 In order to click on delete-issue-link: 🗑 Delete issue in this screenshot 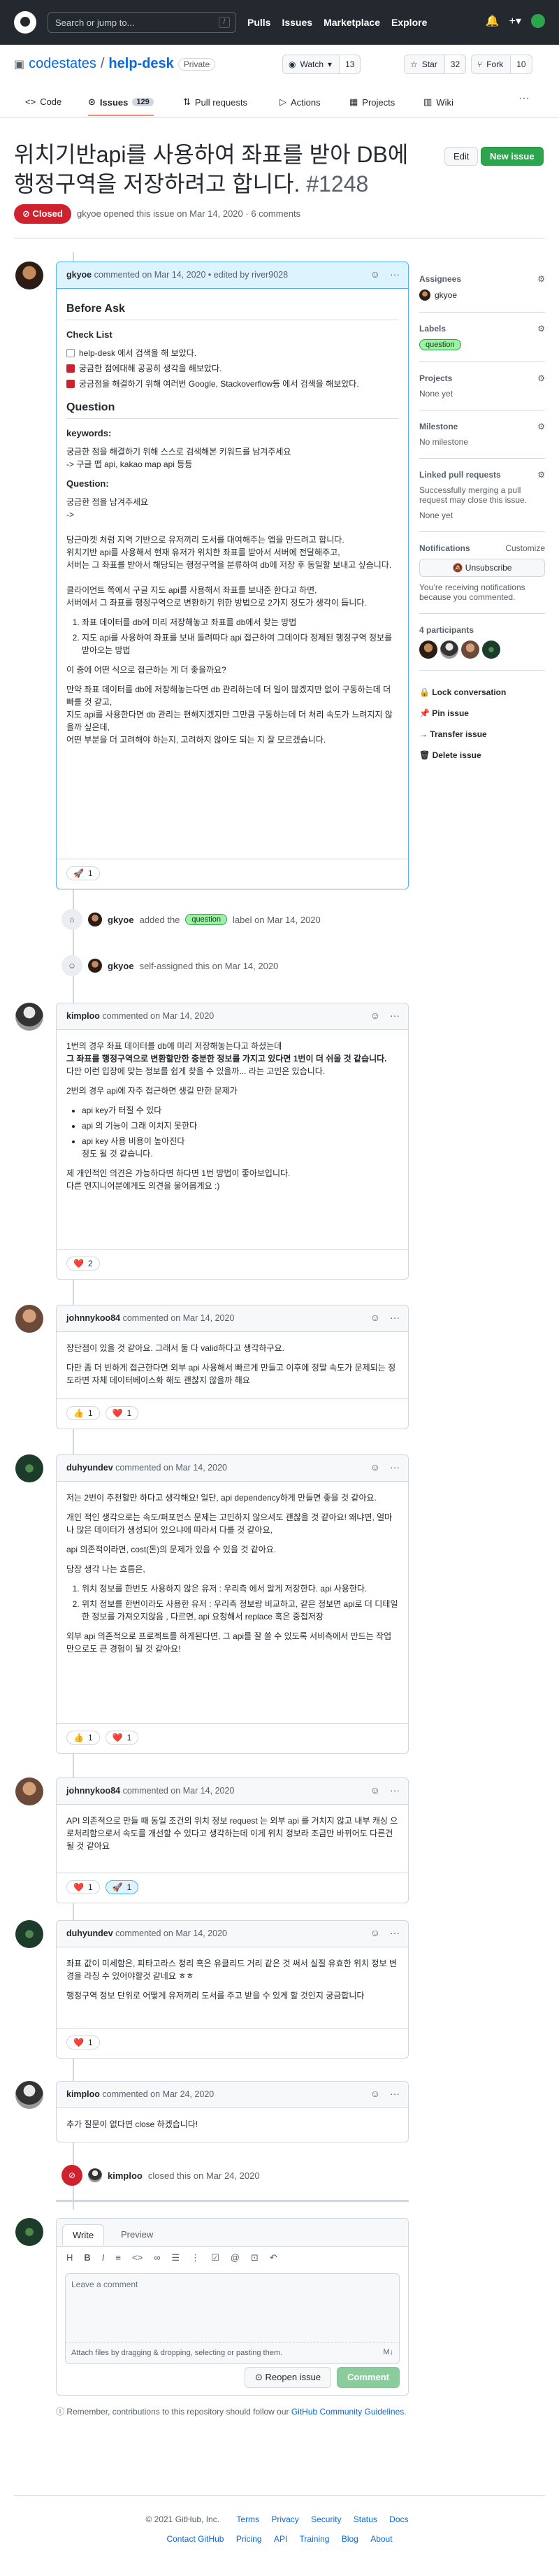, I will do `click(482, 755)`.